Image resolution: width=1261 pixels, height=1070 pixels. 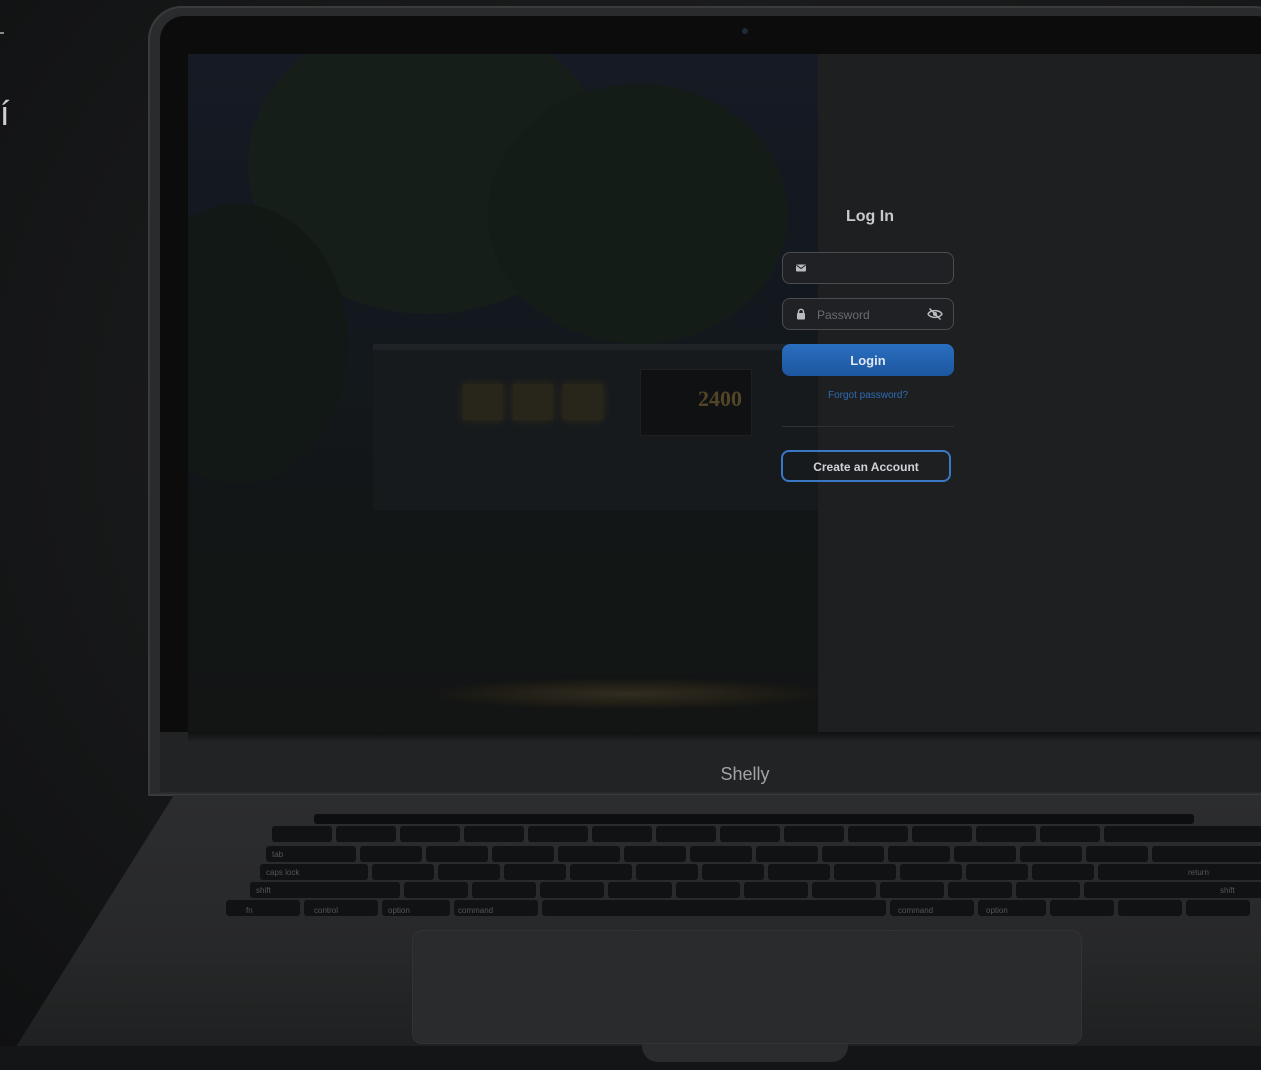 I want to click on divider, so click(x=868, y=426).